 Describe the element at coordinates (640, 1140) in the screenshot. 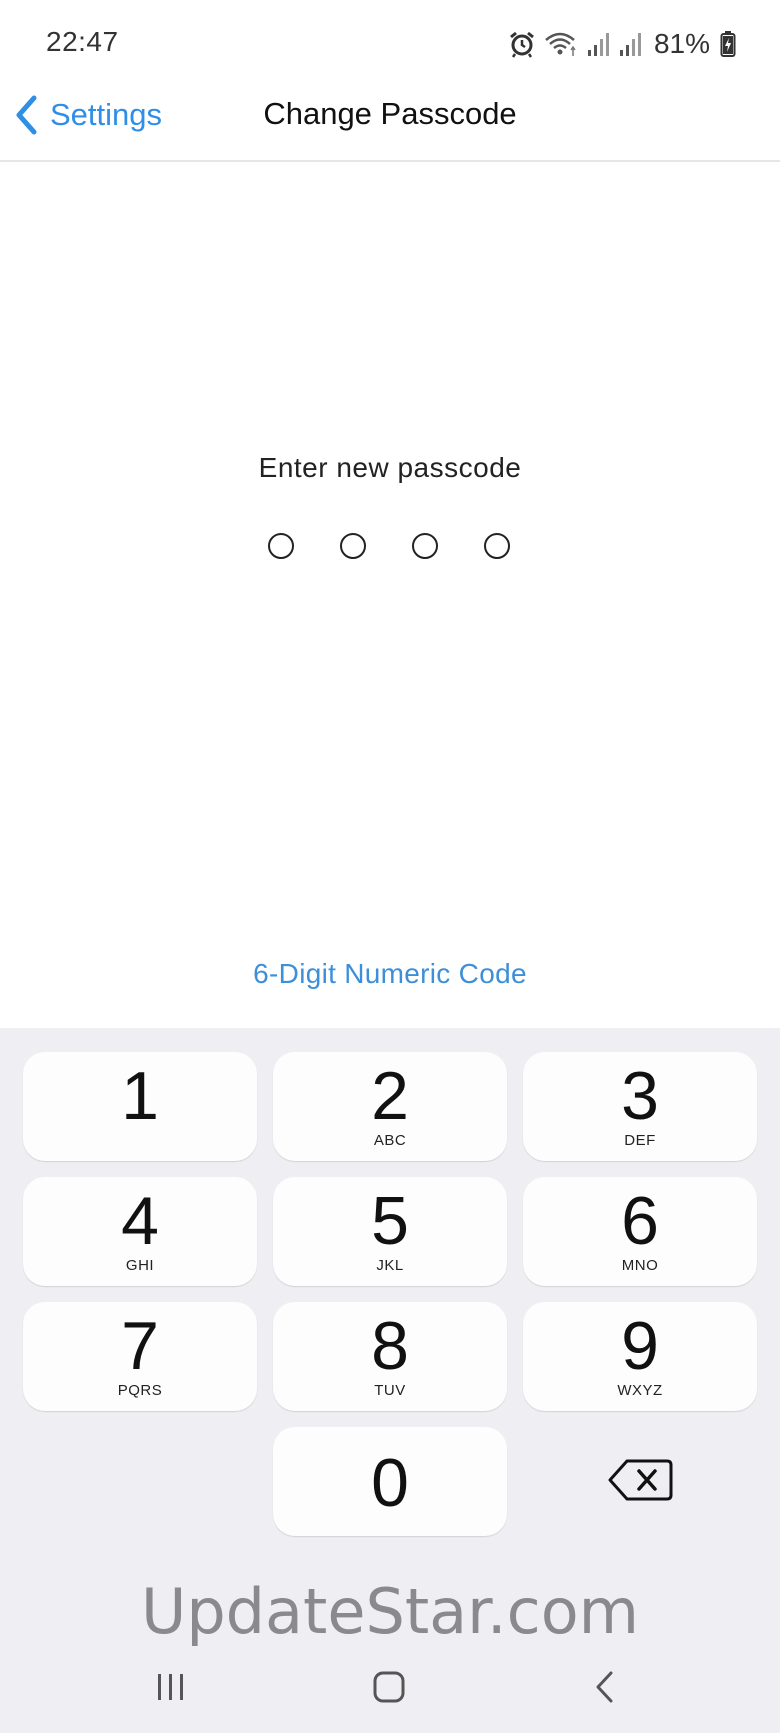

I see `key-letters: DEF` at that location.